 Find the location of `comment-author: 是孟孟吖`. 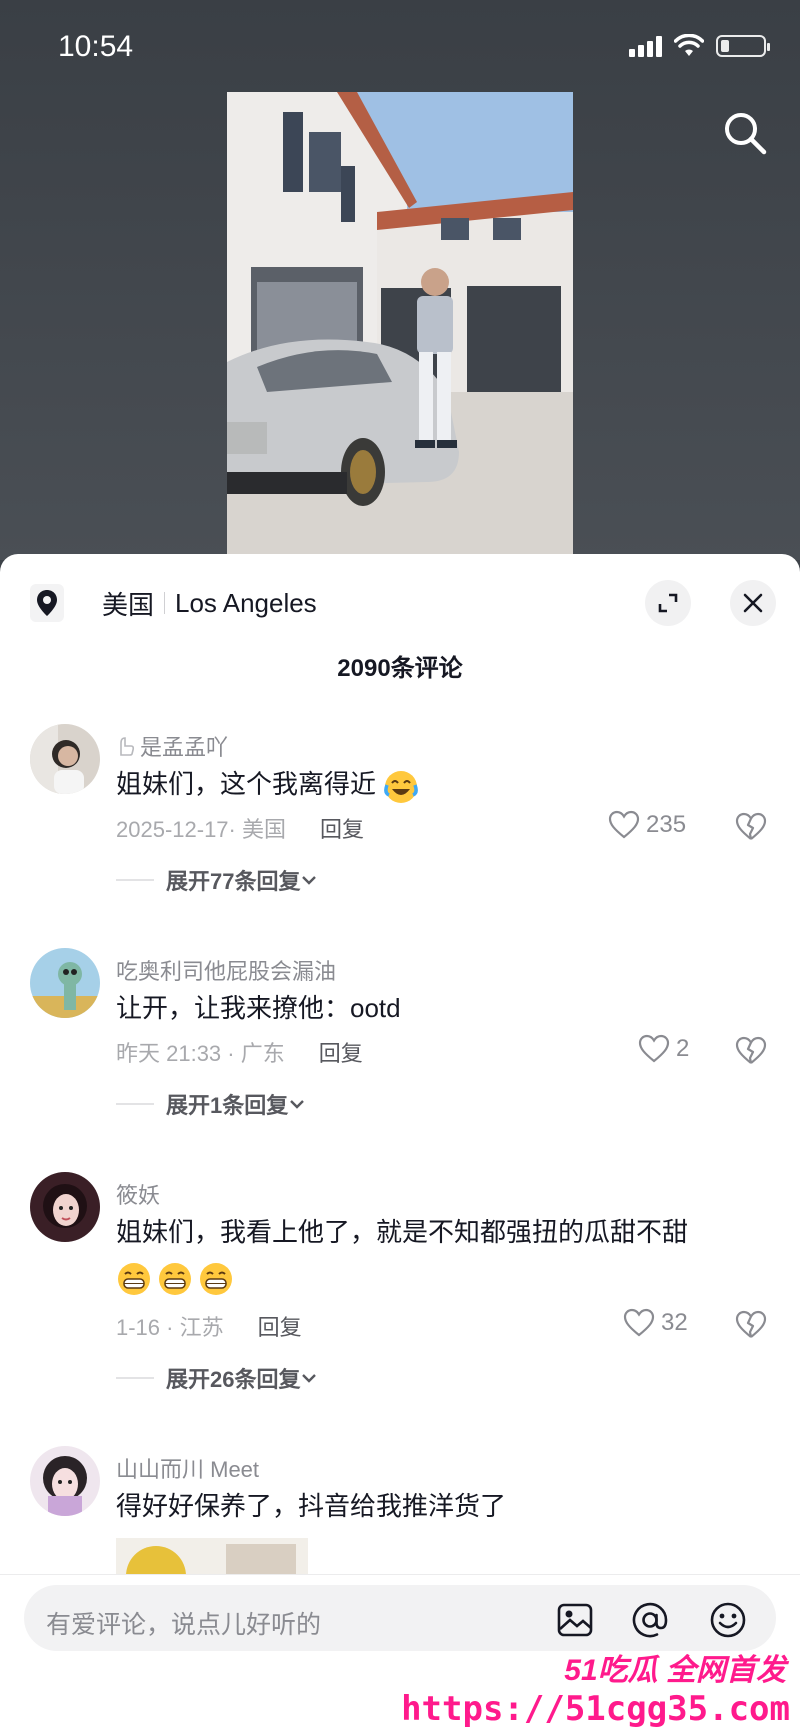

comment-author: 是孟孟吖 is located at coordinates (172, 746).